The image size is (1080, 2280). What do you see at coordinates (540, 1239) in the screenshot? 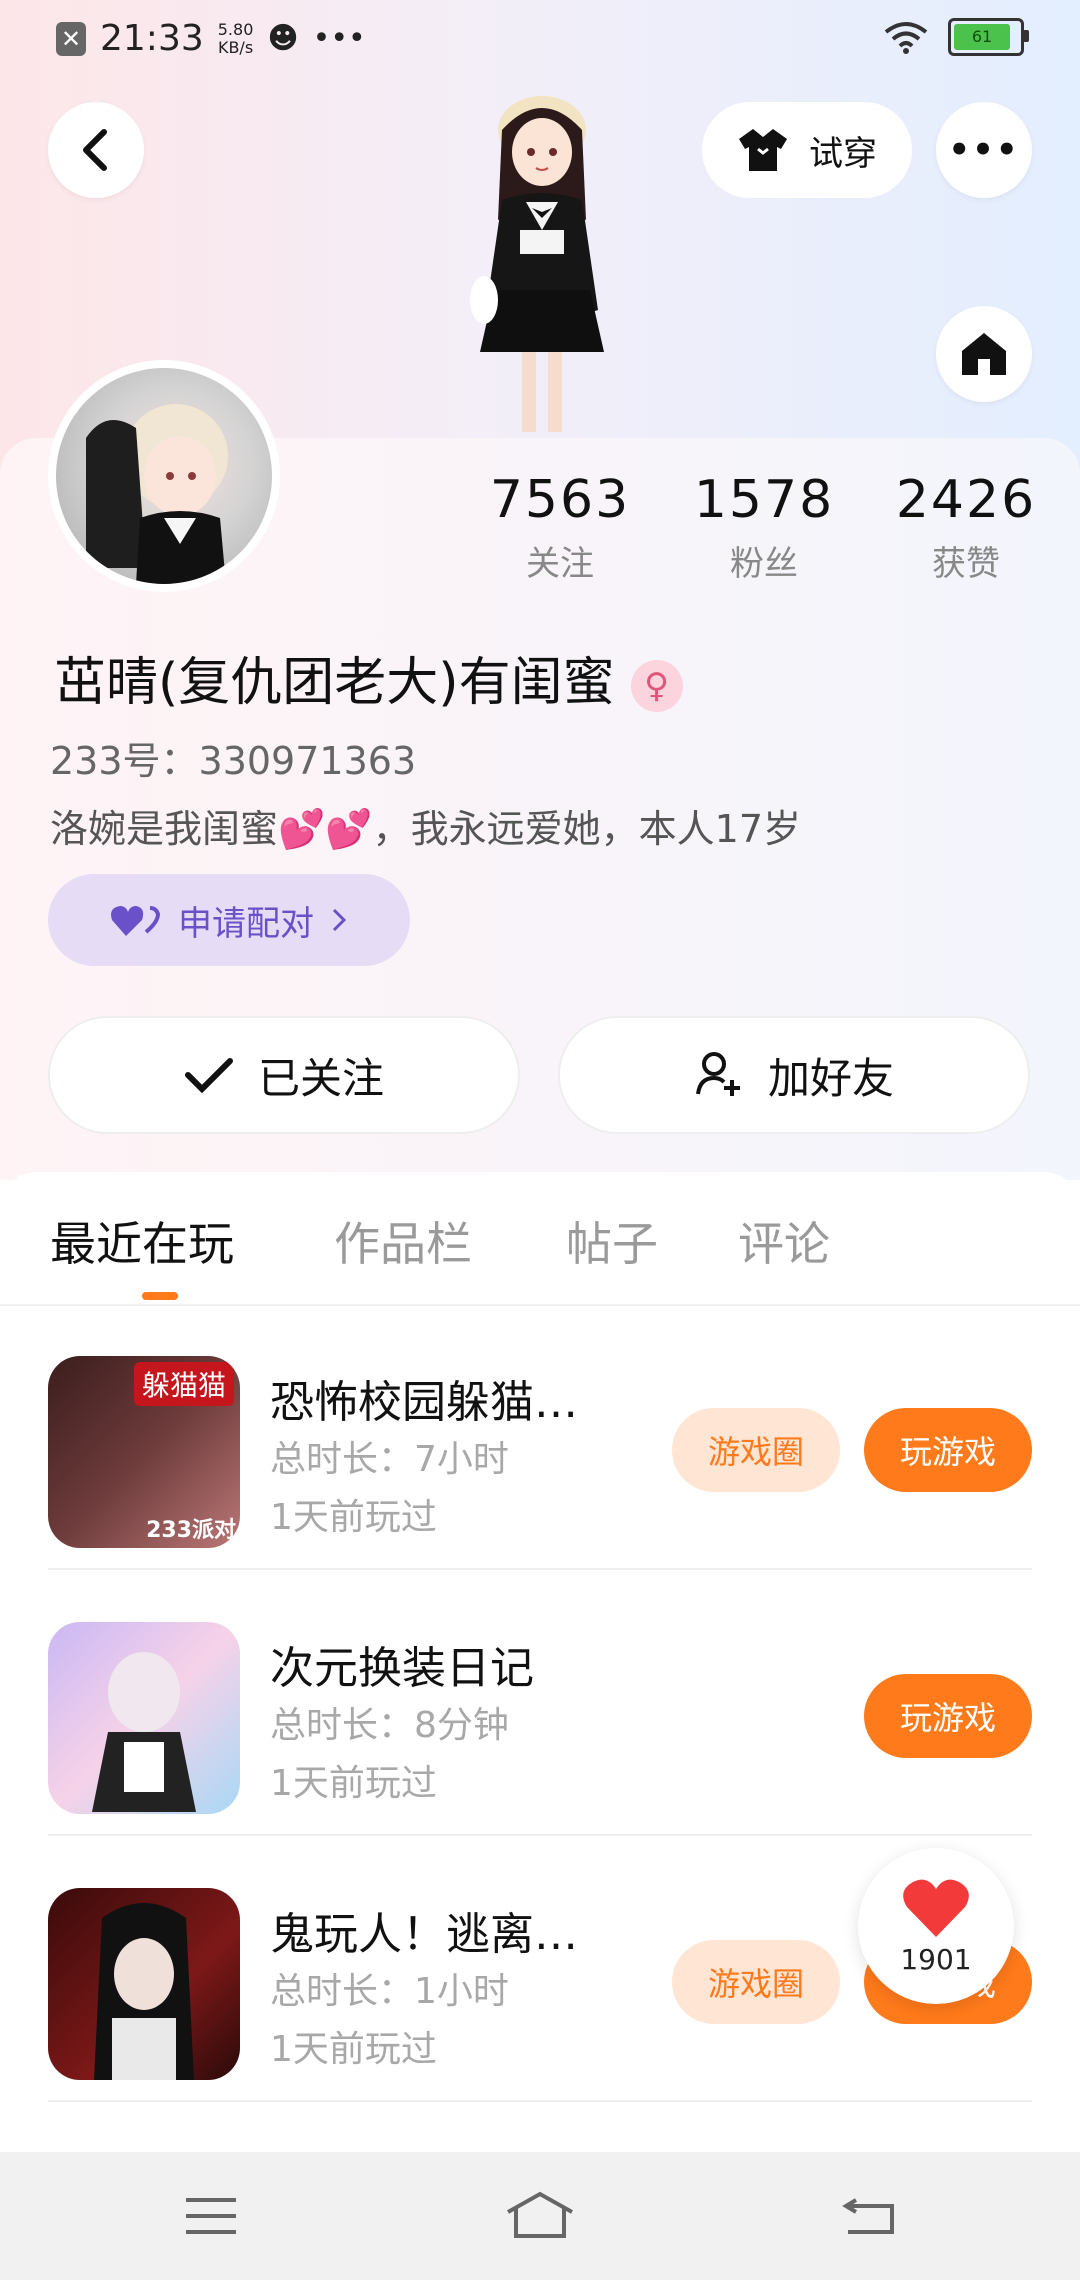
I see `tab-bar: 最近在玩 作品栏 帖子 评论` at bounding box center [540, 1239].